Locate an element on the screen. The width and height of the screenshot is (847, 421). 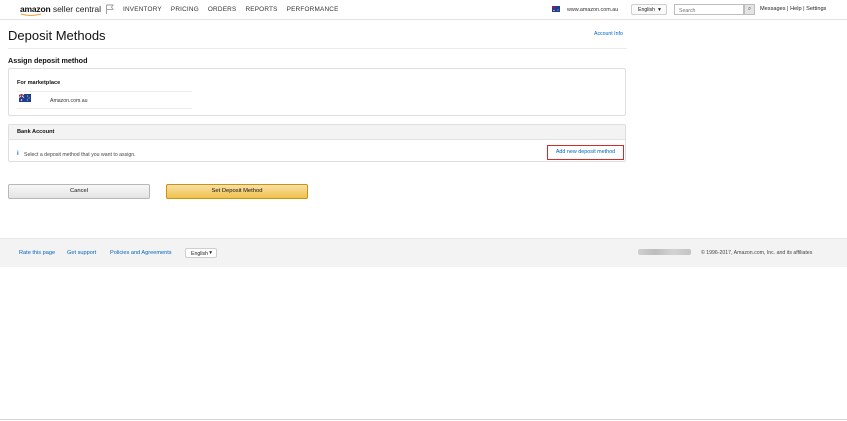
set-deposit-method-button: Set Deposit Method is located at coordinates (237, 191).